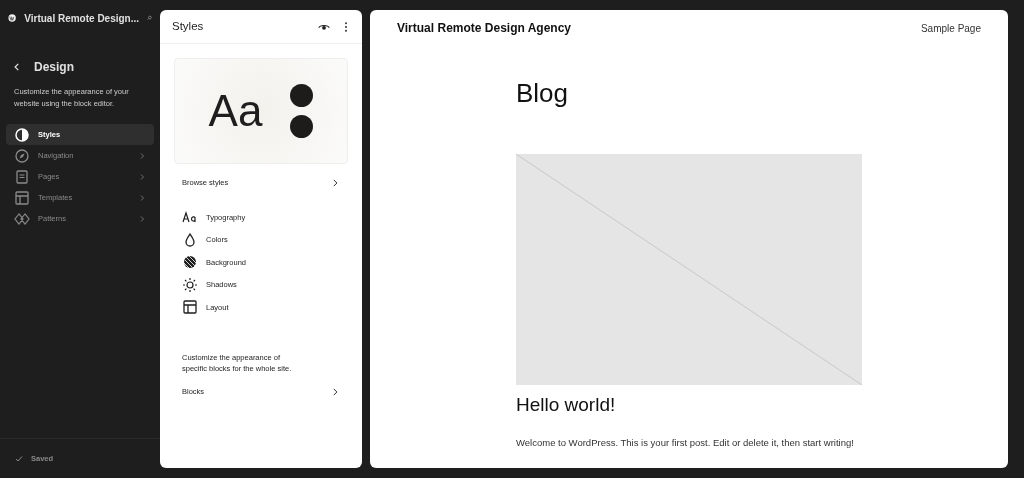  I want to click on section-title: Design, so click(54, 67).